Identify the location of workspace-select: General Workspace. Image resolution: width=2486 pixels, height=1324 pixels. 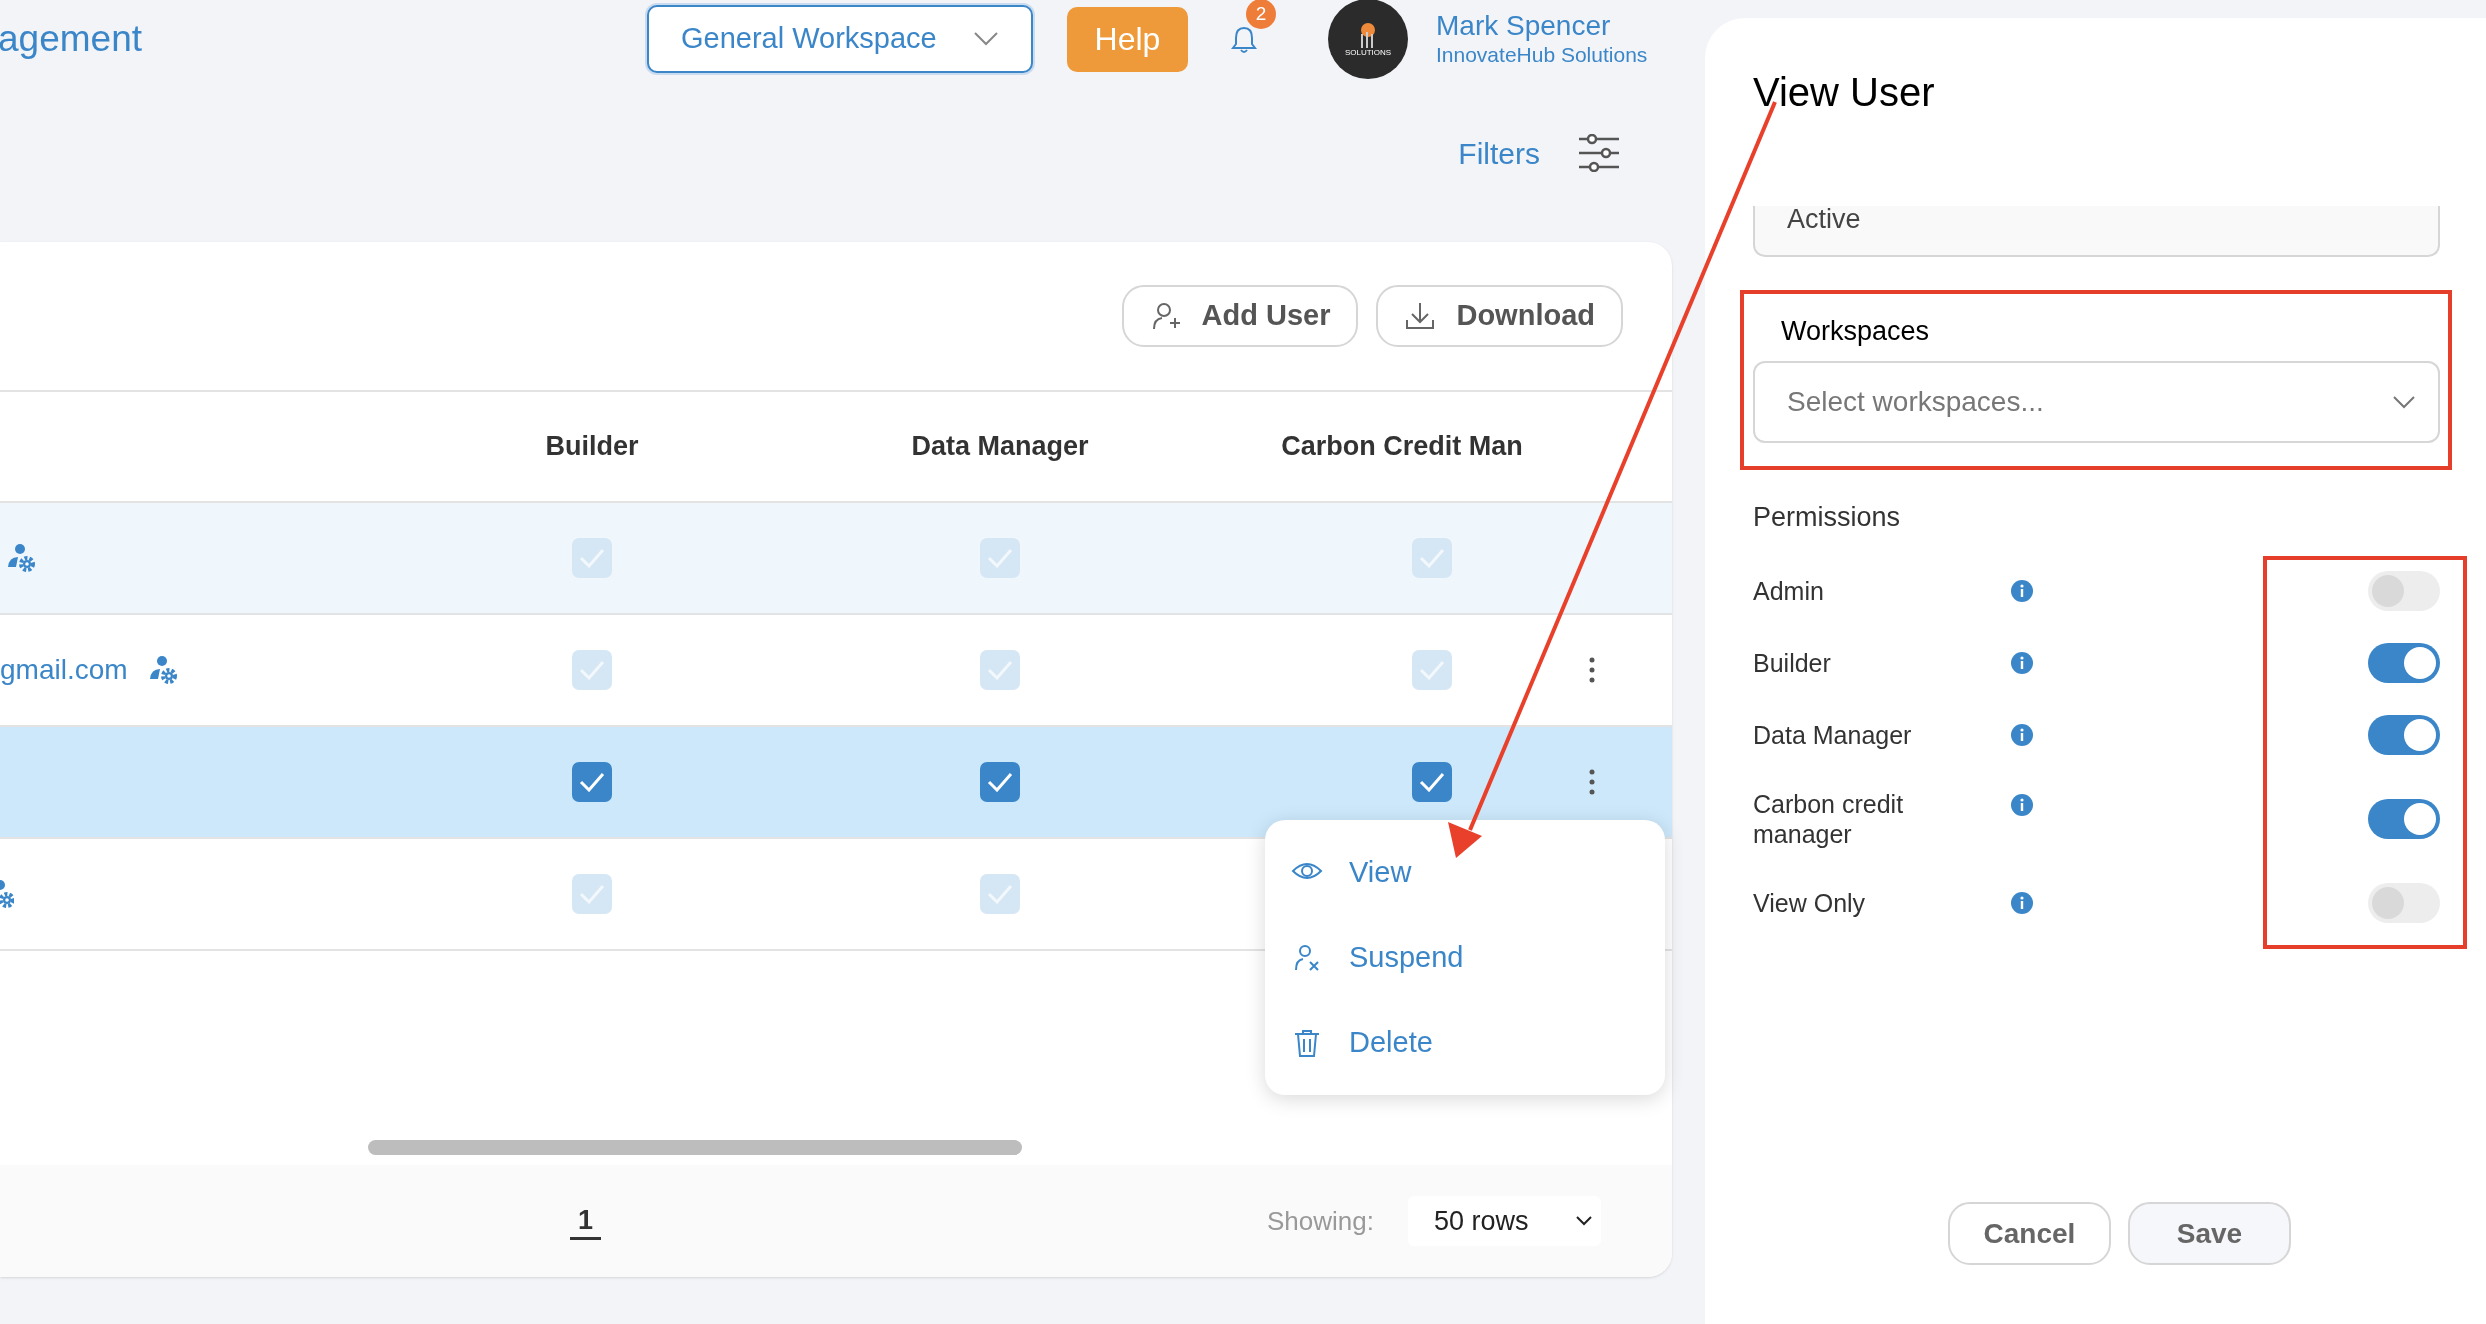
(840, 39).